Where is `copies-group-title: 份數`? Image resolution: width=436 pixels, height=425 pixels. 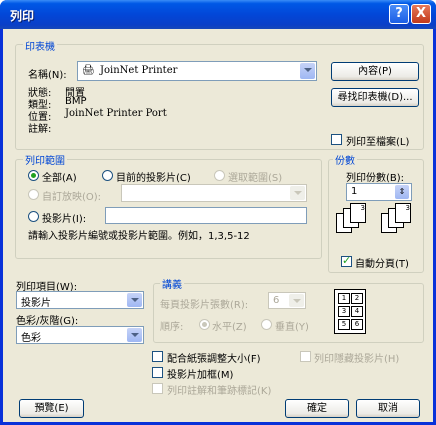 copies-group-title: 份數 is located at coordinates (345, 159).